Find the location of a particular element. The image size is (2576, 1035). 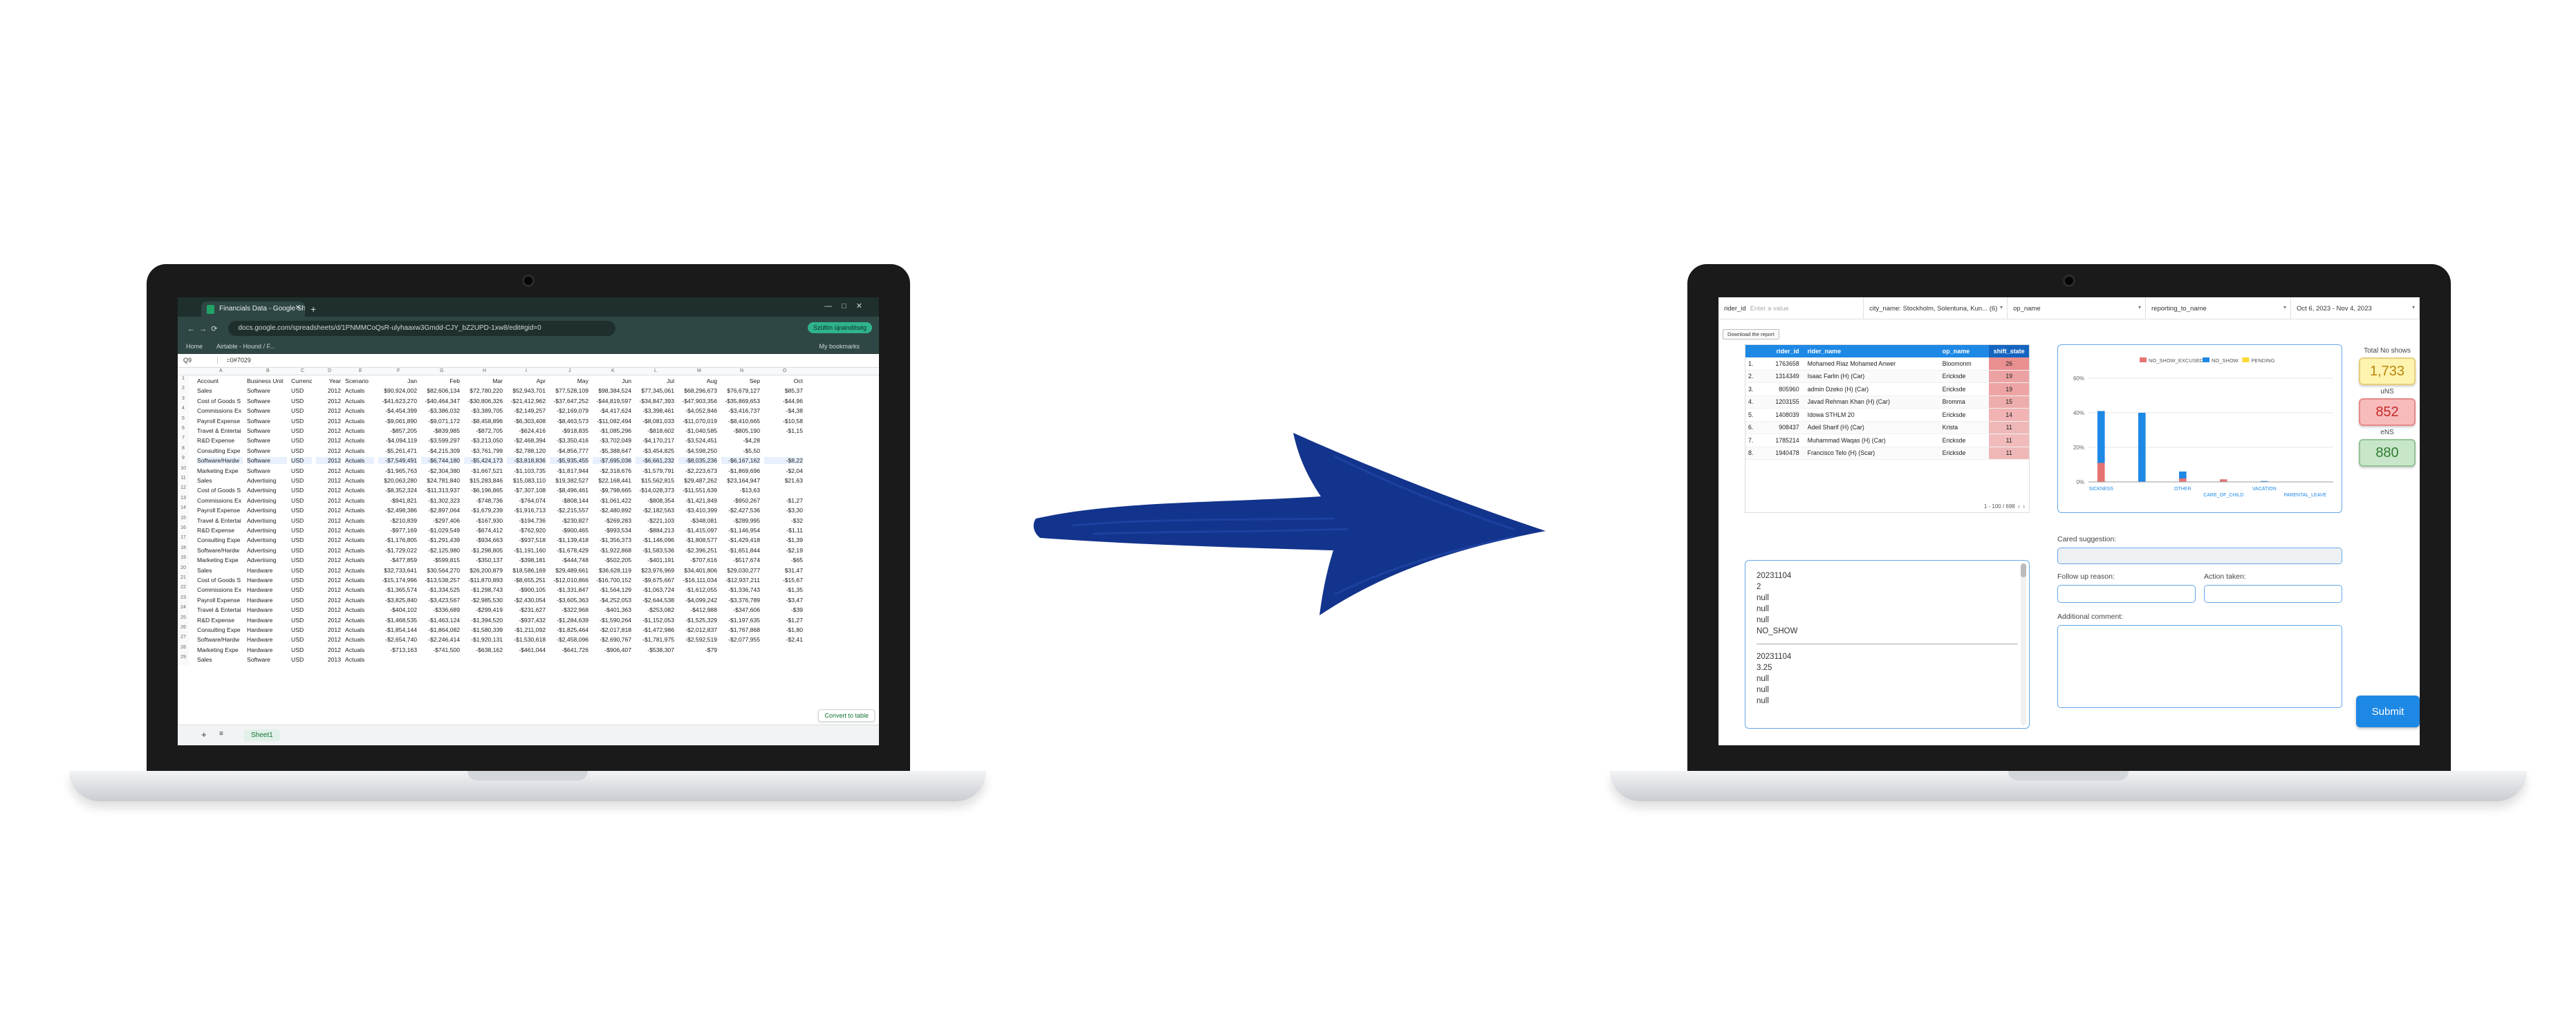

table-cell: -$1,152,053 is located at coordinates (655, 620).